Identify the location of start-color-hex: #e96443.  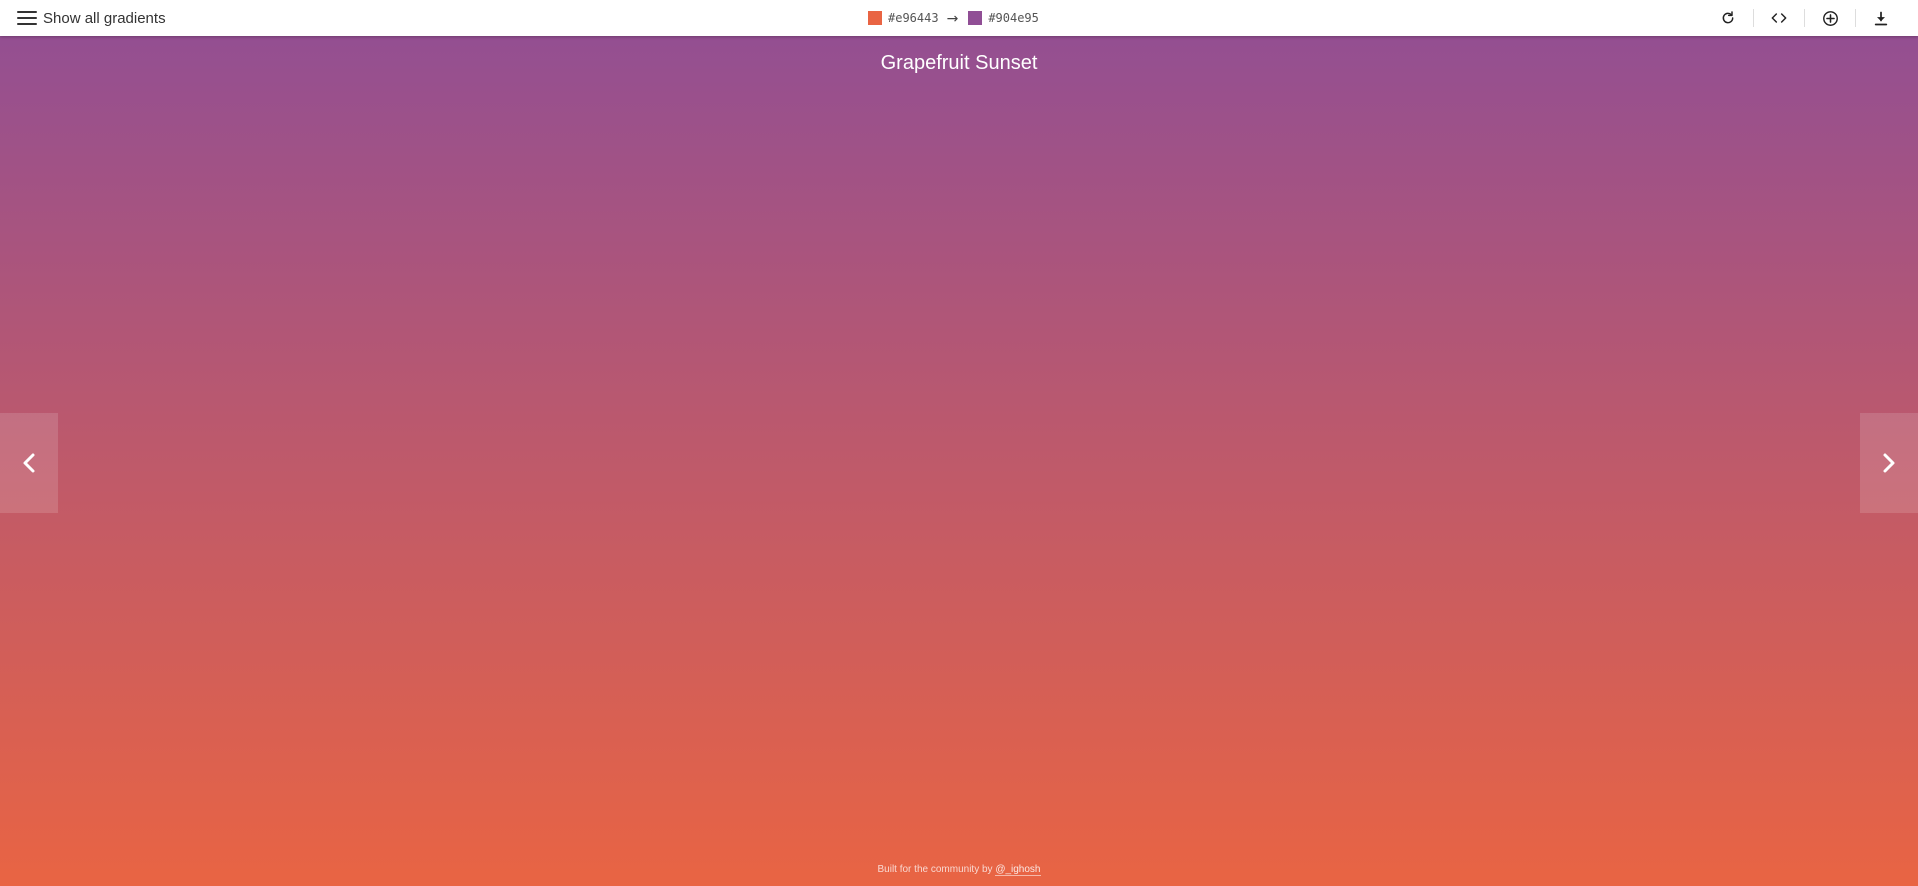
(913, 18).